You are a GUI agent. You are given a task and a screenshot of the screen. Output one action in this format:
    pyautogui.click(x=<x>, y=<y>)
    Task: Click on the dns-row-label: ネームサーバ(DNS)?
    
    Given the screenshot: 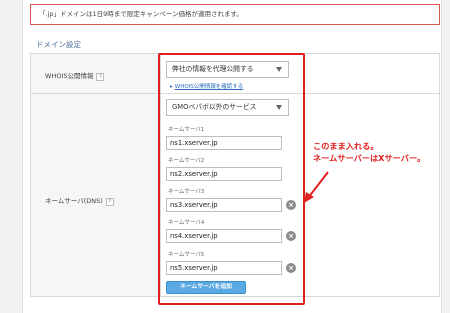 What is the action you would take?
    pyautogui.click(x=79, y=200)
    